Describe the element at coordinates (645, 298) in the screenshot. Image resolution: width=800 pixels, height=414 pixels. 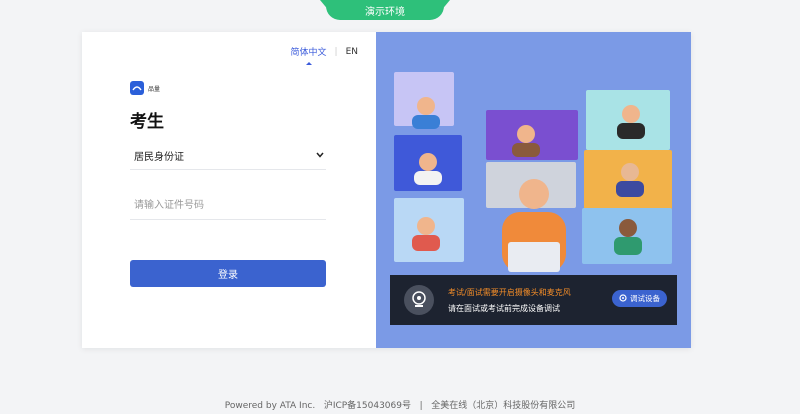
I see `test-device-label: 调试设备` at that location.